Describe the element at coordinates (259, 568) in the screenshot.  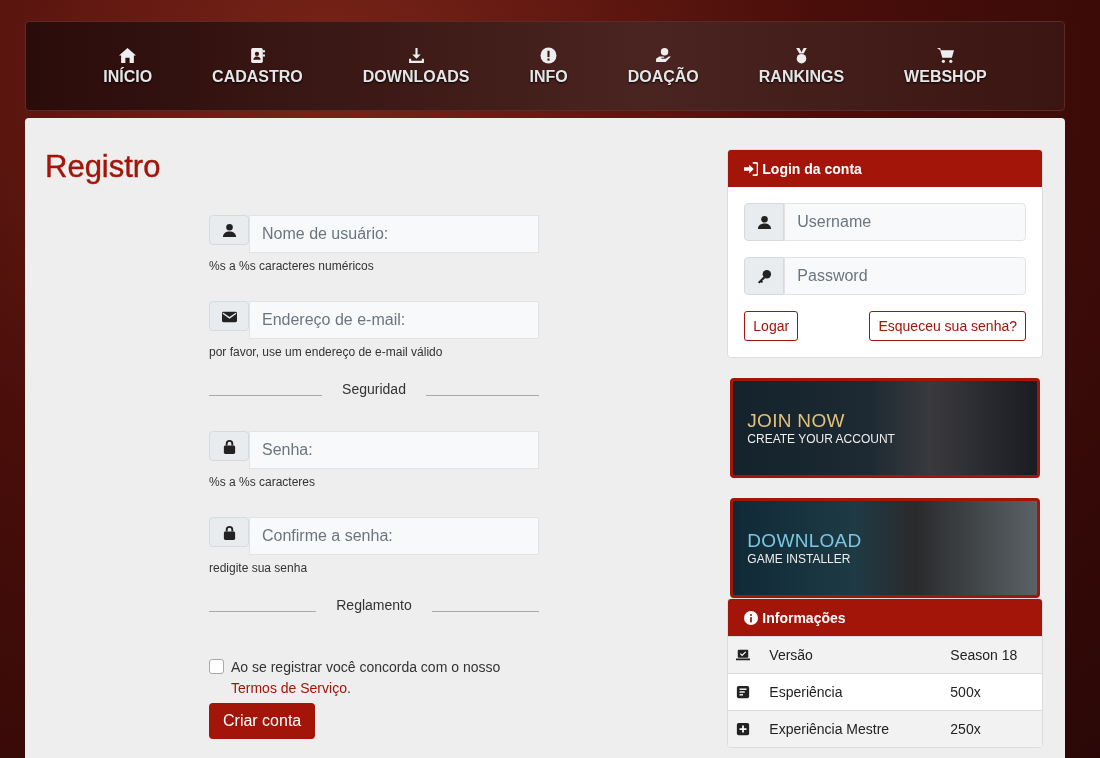
I see `field-hint: redigite sua senha` at that location.